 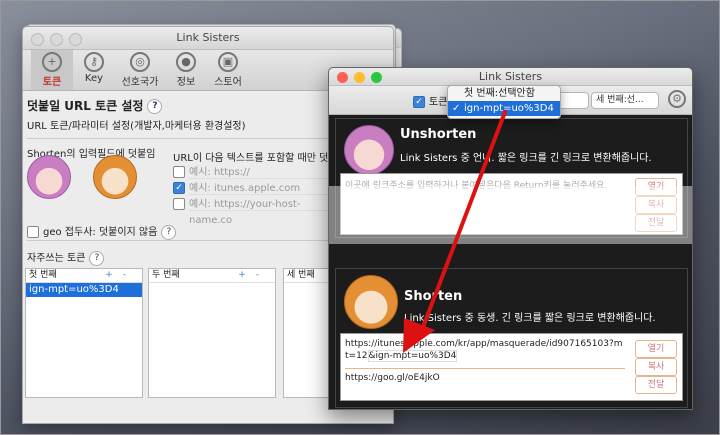 I want to click on short-url: https://goo.gl/oE4jkO, so click(x=485, y=376).